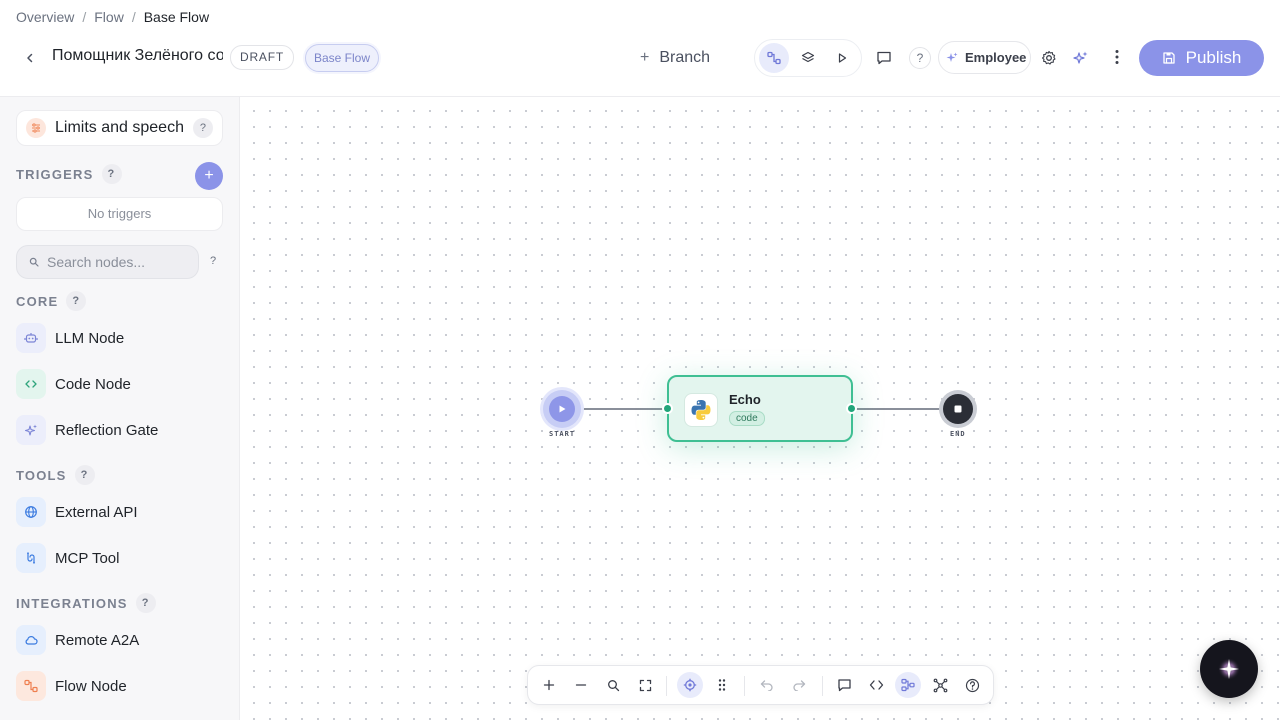  I want to click on flow-view-button, so click(774, 58).